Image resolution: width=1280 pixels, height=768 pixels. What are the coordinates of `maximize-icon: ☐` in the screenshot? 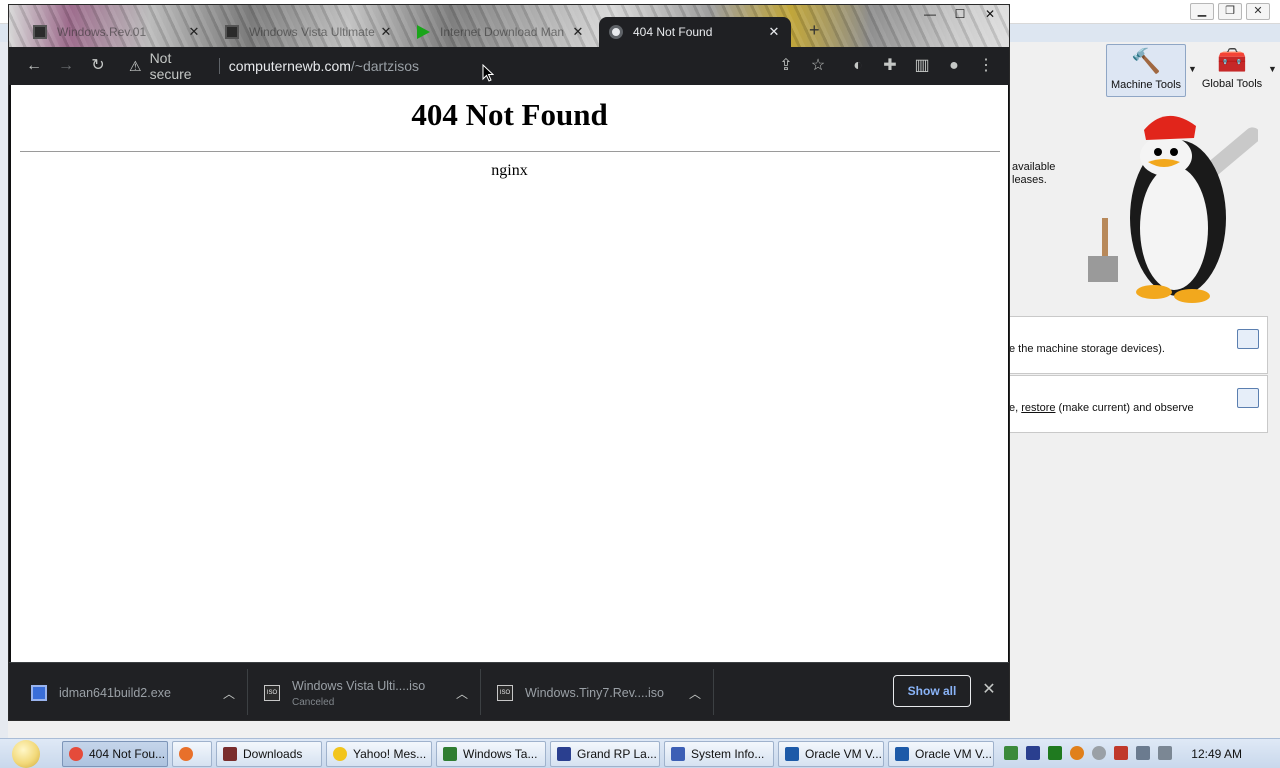 It's located at (960, 14).